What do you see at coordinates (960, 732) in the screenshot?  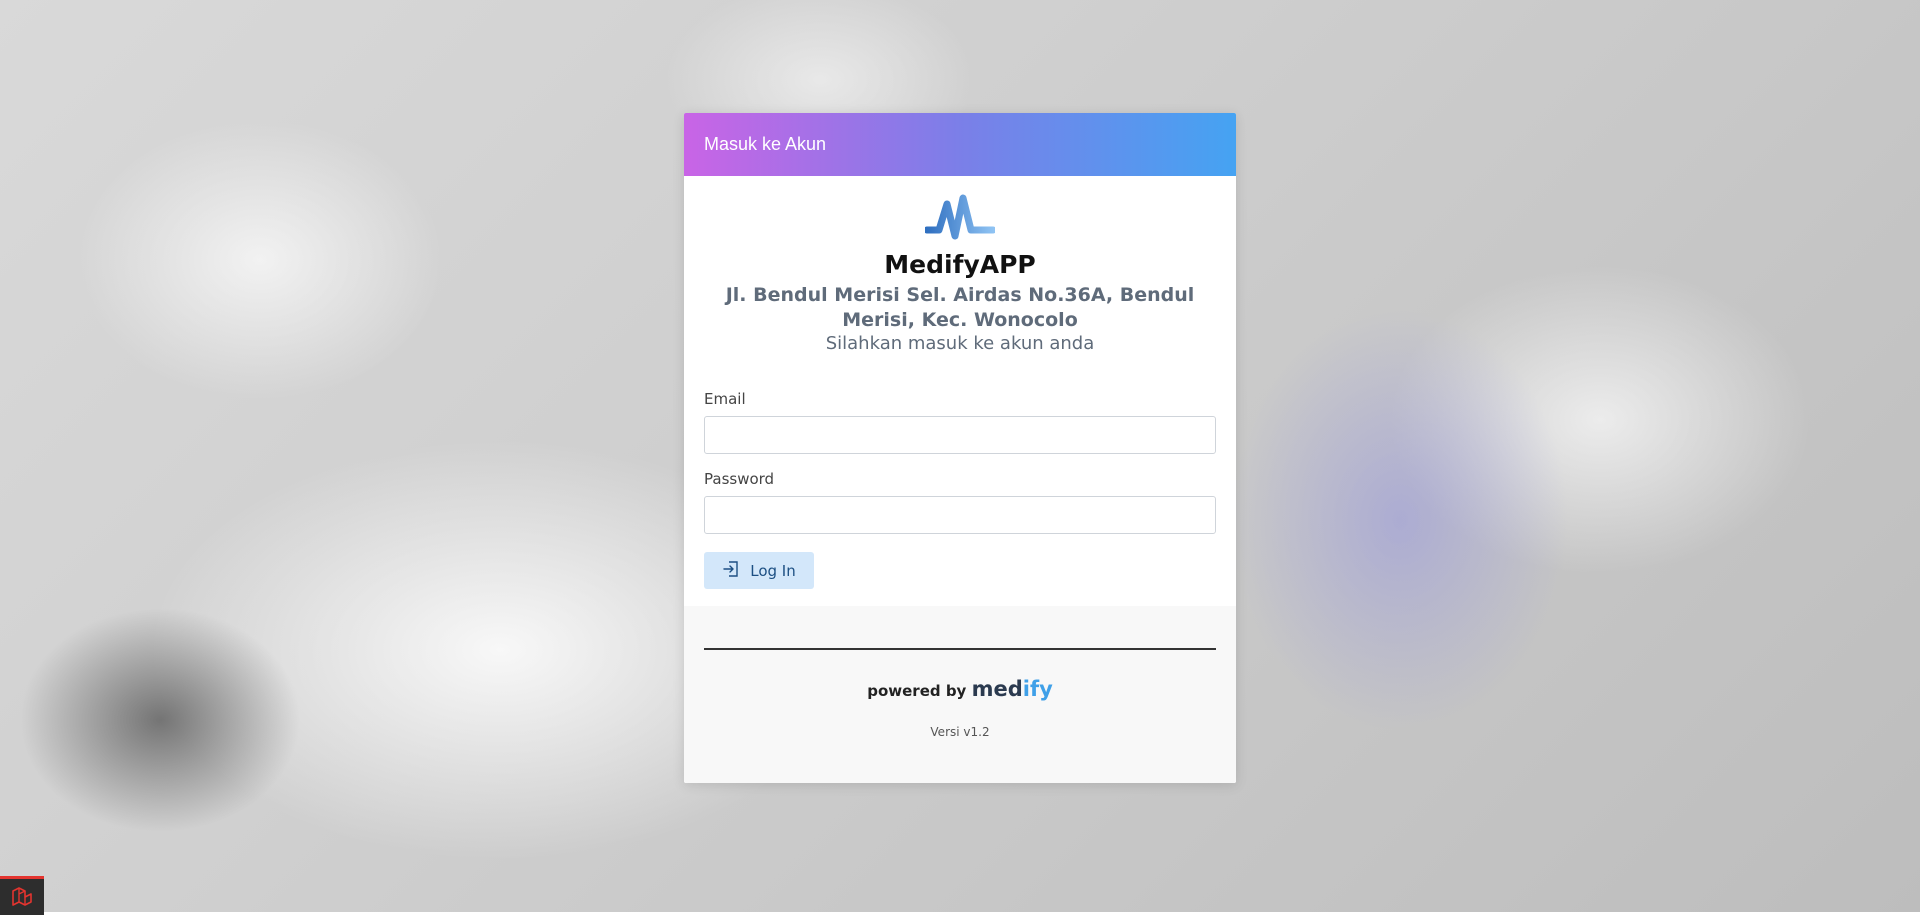 I see `version-text: Versi v1.2` at bounding box center [960, 732].